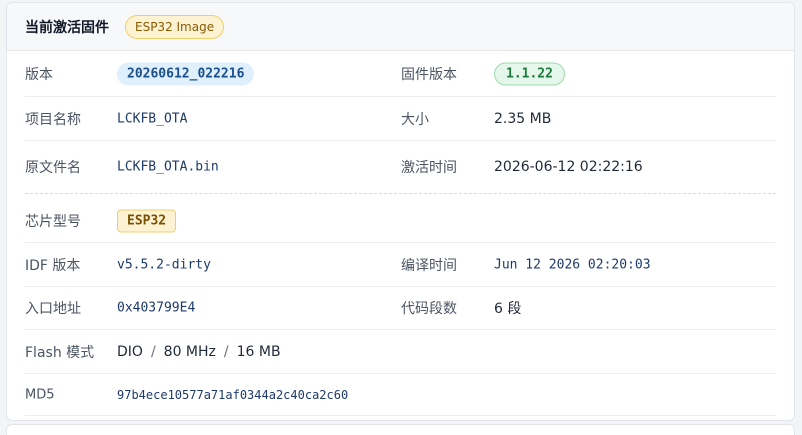  What do you see at coordinates (186, 74) in the screenshot?
I see `version-badge: 20260612_022216` at bounding box center [186, 74].